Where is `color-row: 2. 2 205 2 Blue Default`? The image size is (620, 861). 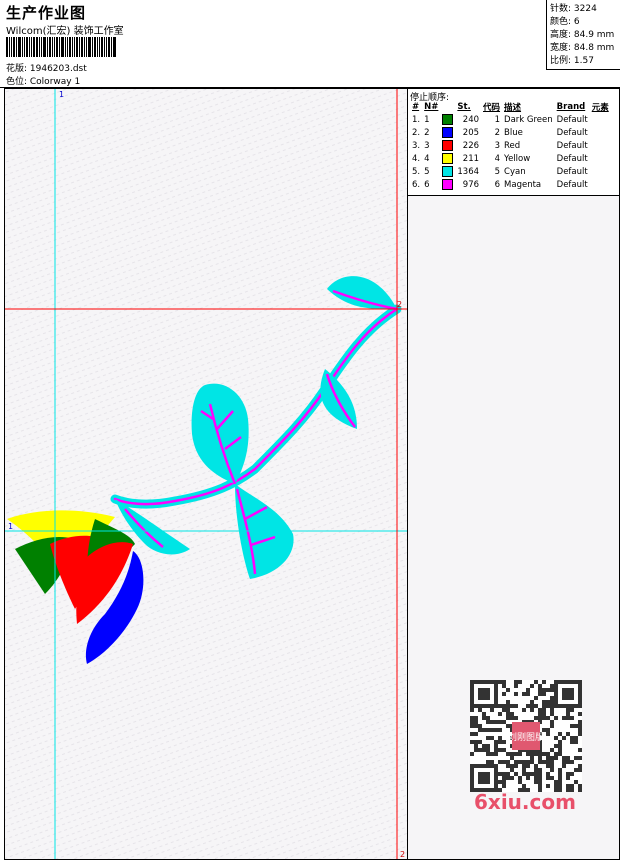
color-row: 2. 2 205 2 Blue Default is located at coordinates (510, 132).